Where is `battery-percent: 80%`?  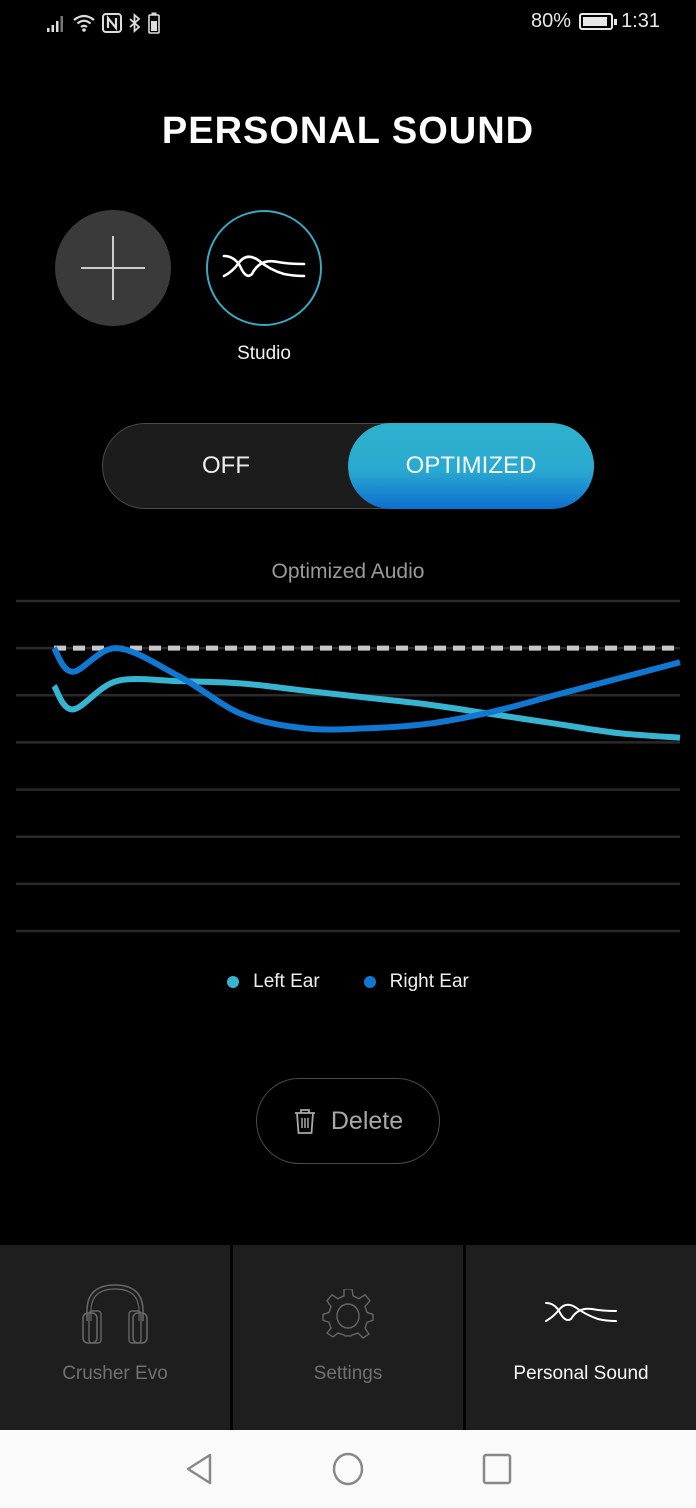
battery-percent: 80% is located at coordinates (551, 21).